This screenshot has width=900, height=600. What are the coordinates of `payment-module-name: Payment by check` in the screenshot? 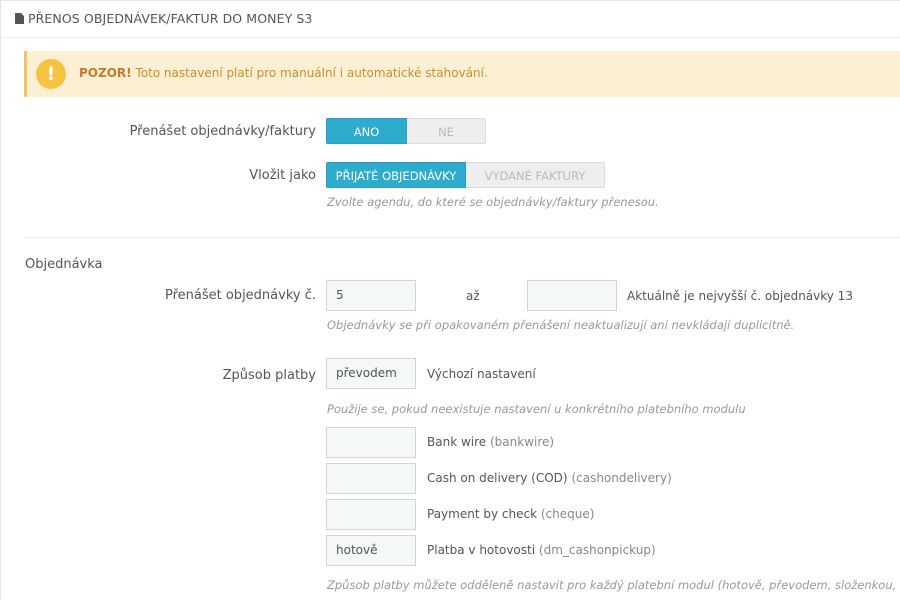 It's located at (482, 514).